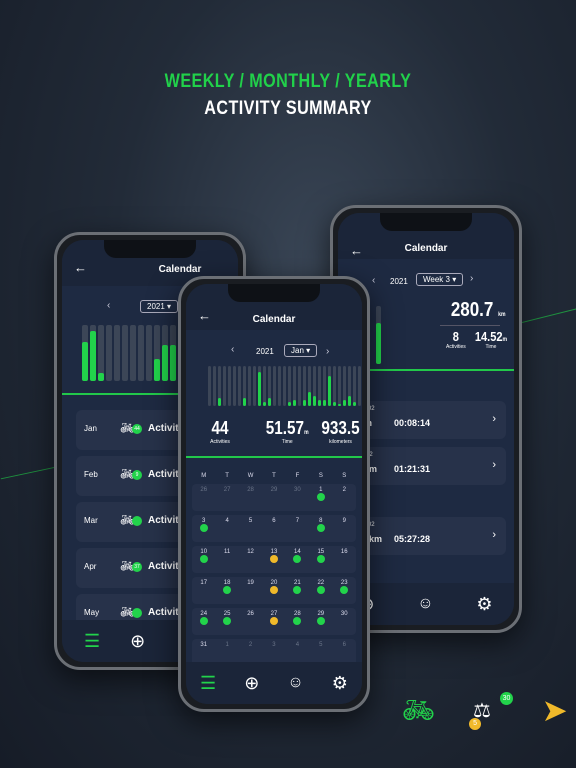 The image size is (576, 768). What do you see at coordinates (344, 521) in the screenshot?
I see `day-number: 9` at bounding box center [344, 521].